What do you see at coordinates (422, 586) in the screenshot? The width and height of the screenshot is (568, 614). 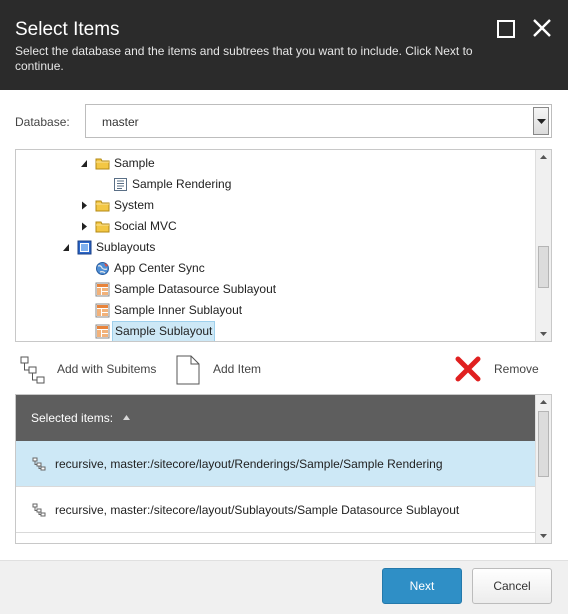 I see `next-button: Next` at bounding box center [422, 586].